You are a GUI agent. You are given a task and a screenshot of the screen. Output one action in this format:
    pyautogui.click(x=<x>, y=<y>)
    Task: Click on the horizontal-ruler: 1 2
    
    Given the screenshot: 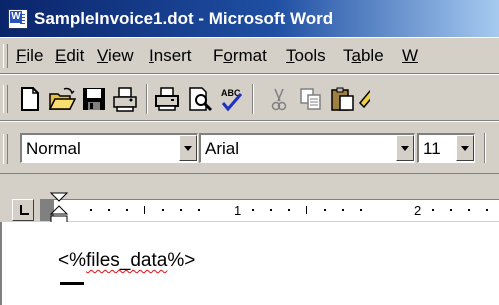 What is the action you would take?
    pyautogui.click(x=269, y=210)
    